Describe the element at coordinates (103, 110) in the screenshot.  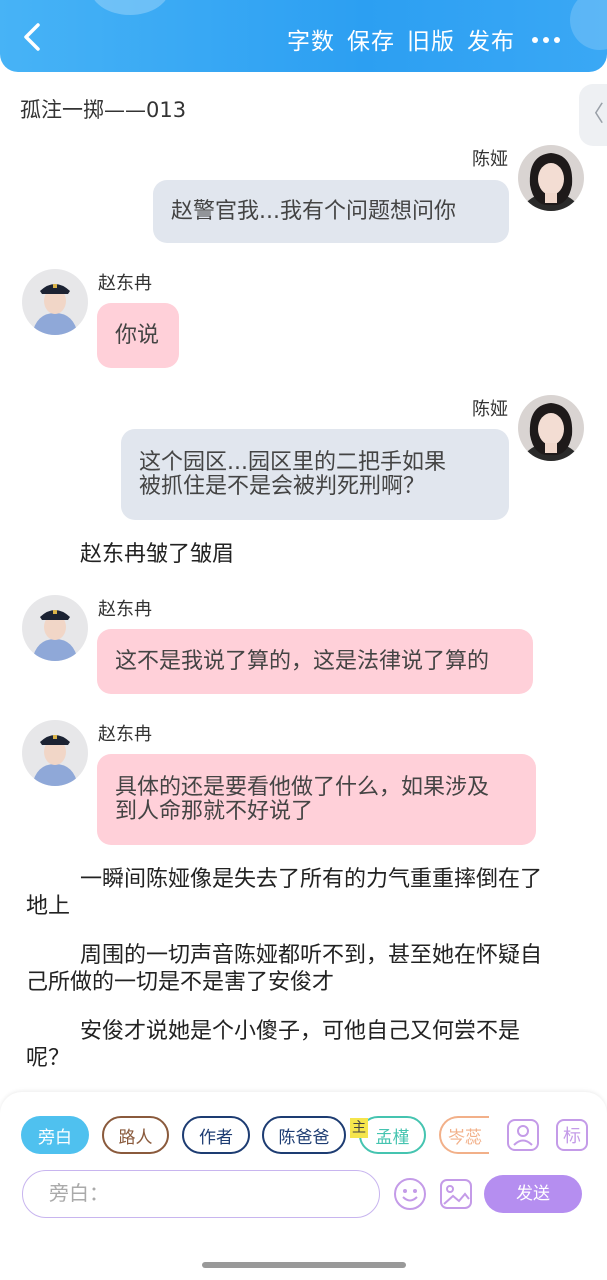
I see `document-title: 孤注一掷——013` at that location.